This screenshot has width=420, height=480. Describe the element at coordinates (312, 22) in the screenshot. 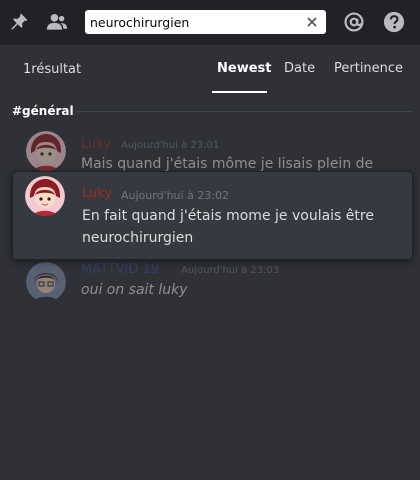

I see `clear-search-icon` at that location.